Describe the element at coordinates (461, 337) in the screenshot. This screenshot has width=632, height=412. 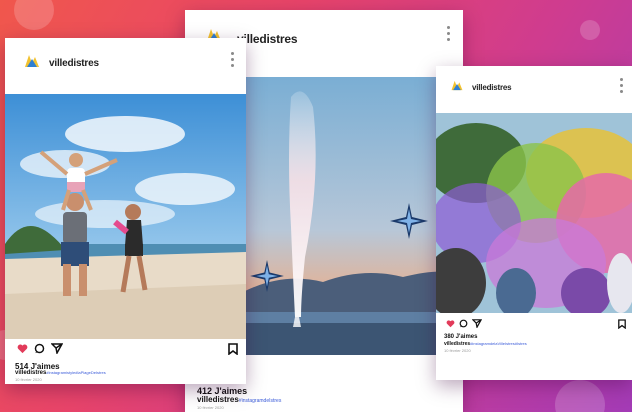
I see `likes-count: 380 J'aimes` at that location.